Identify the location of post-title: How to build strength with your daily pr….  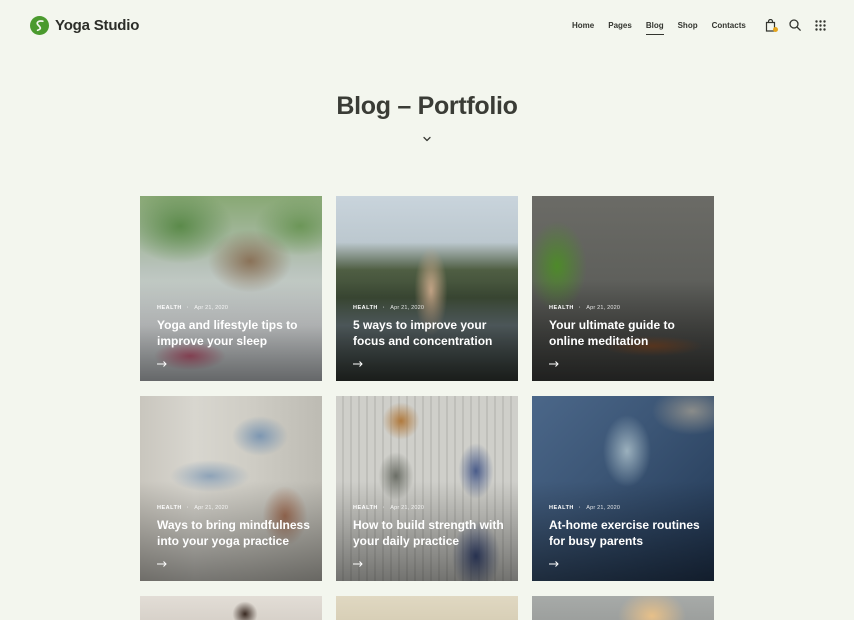
(429, 533).